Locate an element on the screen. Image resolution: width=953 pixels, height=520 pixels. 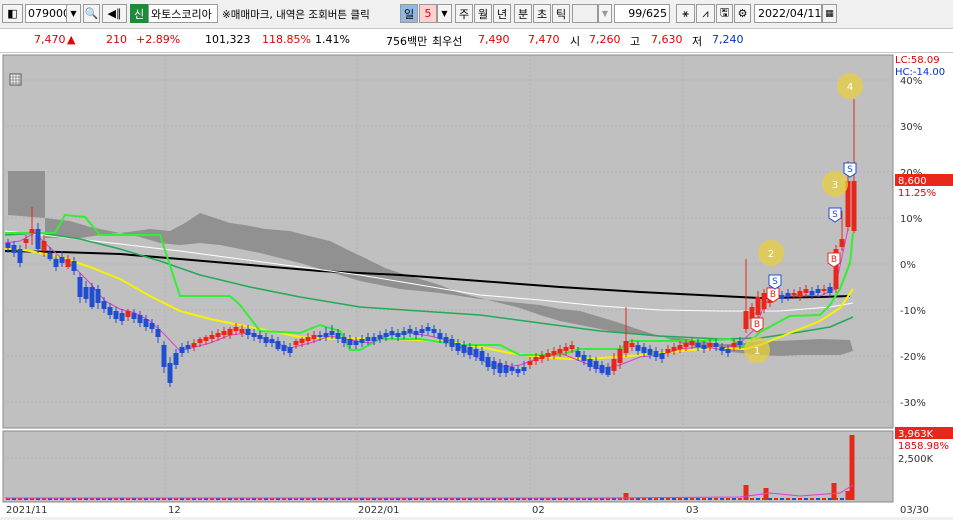
save-icon: 🖫 is located at coordinates (724, 13).